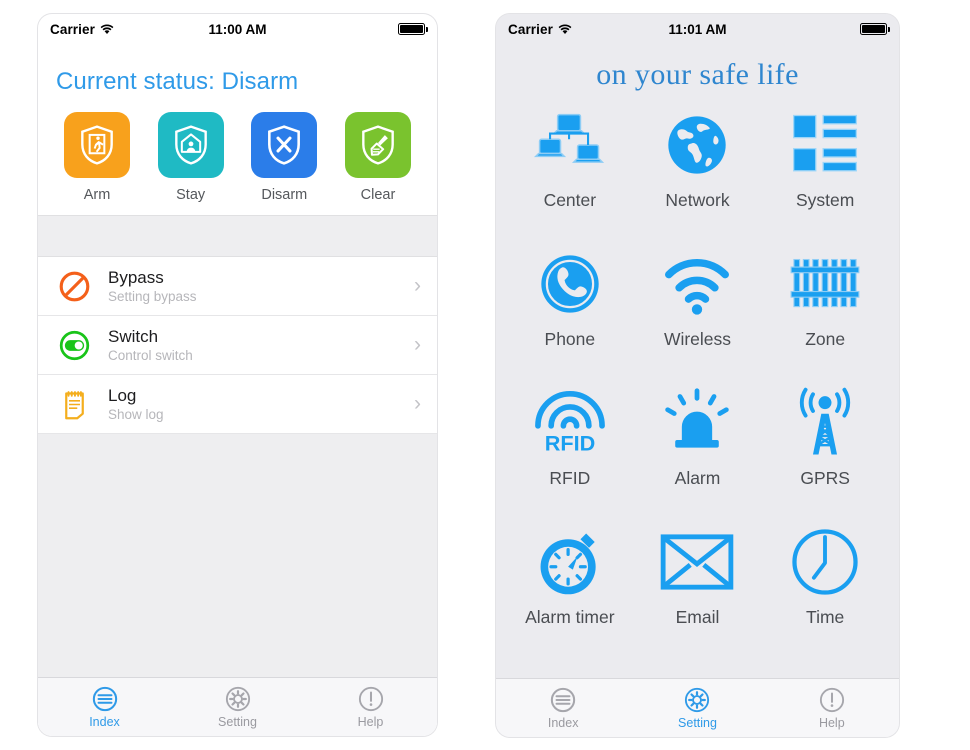  What do you see at coordinates (697, 200) in the screenshot?
I see `grid-item-label: Network` at bounding box center [697, 200].